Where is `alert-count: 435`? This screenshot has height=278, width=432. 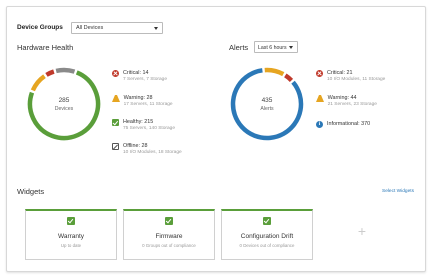
alert-count: 435 is located at coordinates (267, 100).